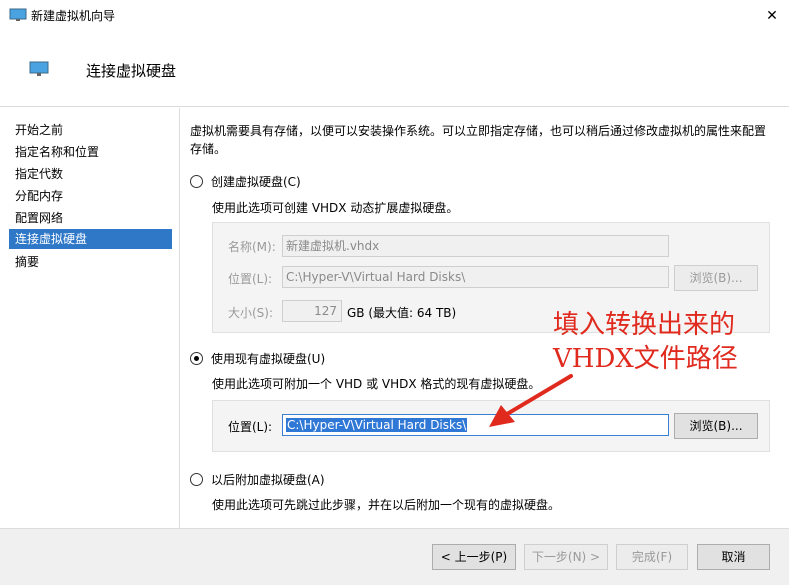 The width and height of the screenshot is (789, 585). Describe the element at coordinates (475, 277) in the screenshot. I see `create-location-field: C:\Hyper-V\Virtual Hard Disks\` at that location.